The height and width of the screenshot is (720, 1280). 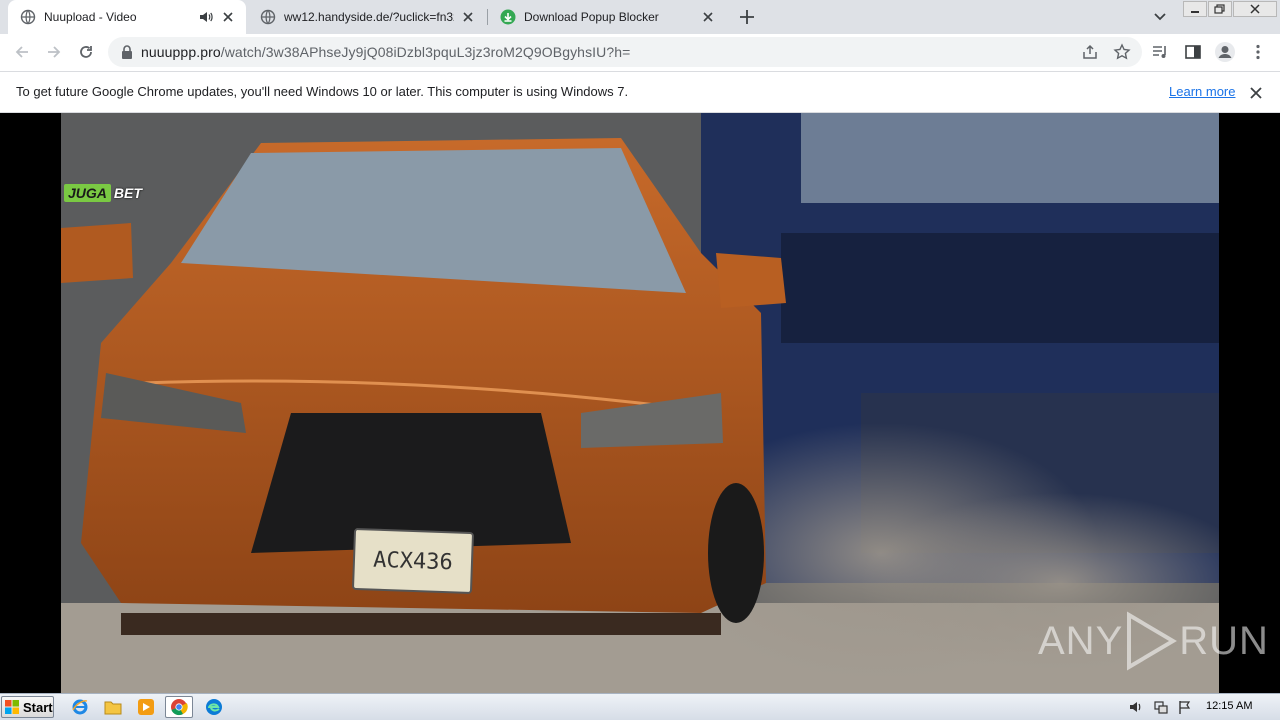 I want to click on taskbar-internet-explorer, so click(x=80, y=707).